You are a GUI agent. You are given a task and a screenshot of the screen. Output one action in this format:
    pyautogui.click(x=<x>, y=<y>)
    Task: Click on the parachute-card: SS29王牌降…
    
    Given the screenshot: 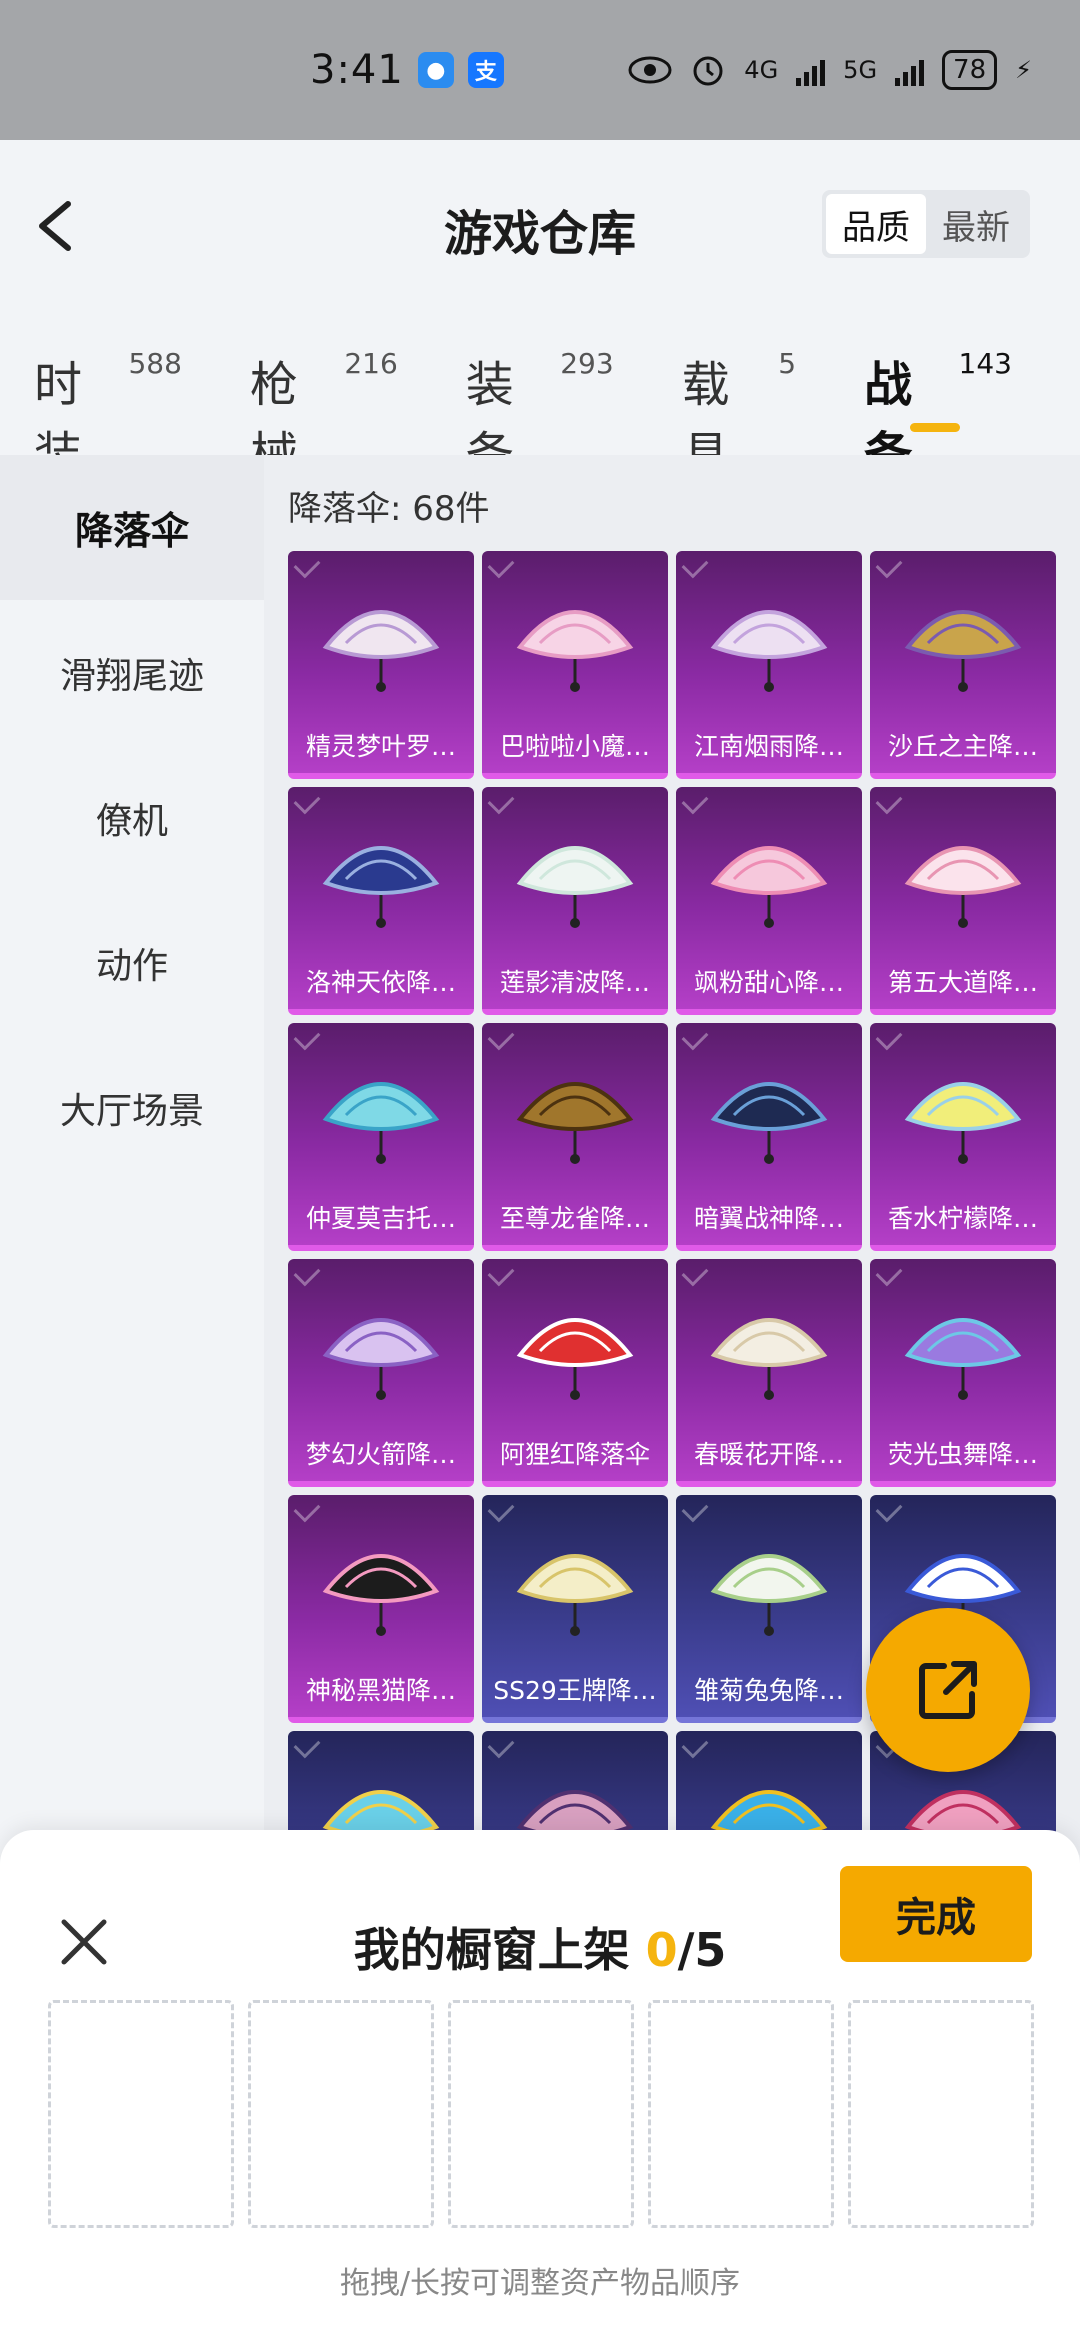 What is the action you would take?
    pyautogui.click(x=575, y=1609)
    